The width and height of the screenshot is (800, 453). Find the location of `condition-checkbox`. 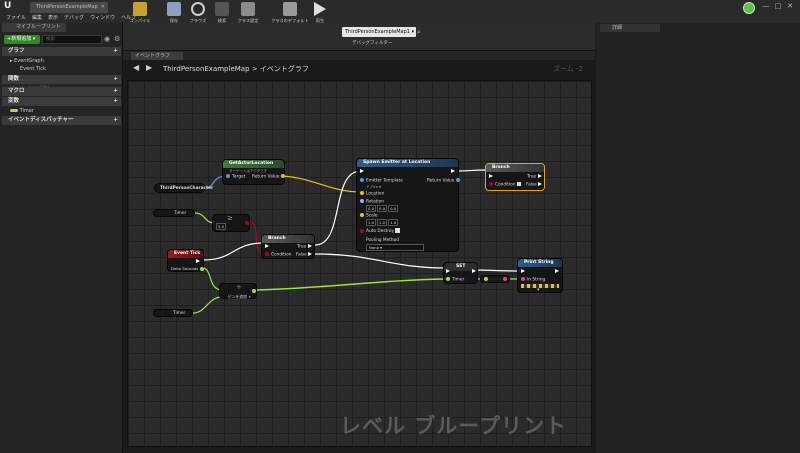

condition-checkbox is located at coordinates (518, 184).